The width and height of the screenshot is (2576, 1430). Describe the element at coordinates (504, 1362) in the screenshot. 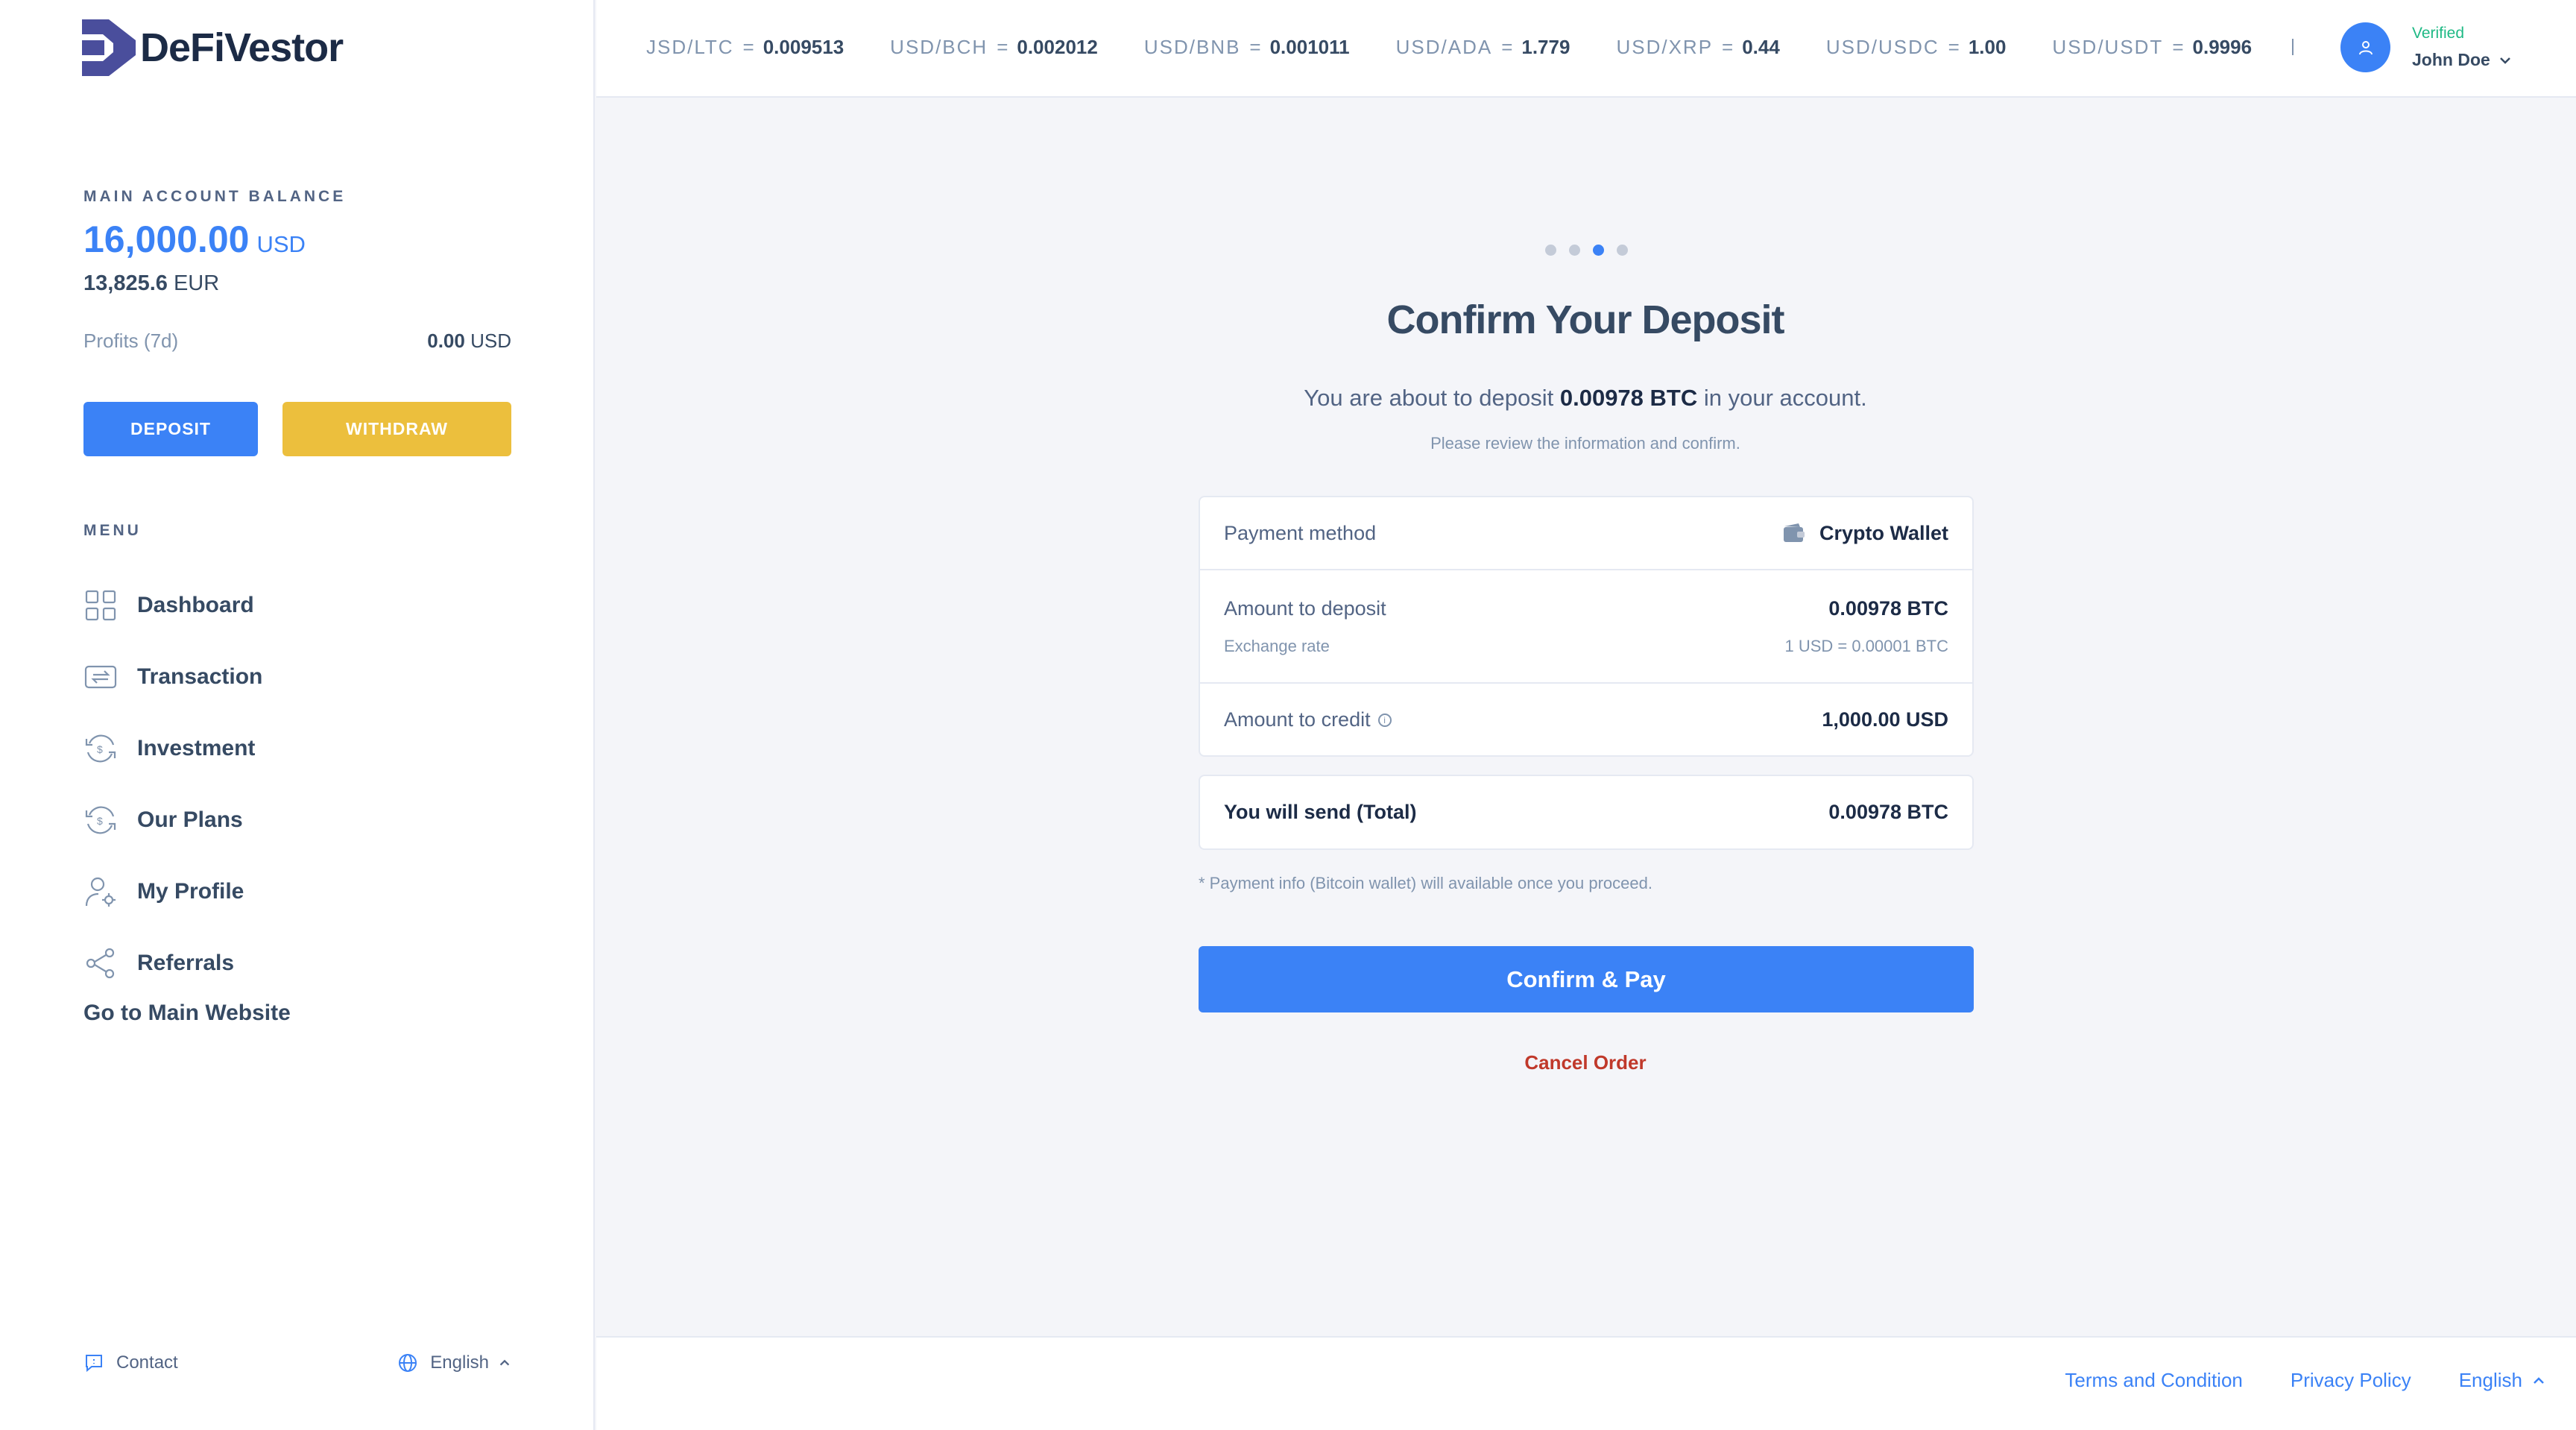

I see `chevron-up-icon` at that location.